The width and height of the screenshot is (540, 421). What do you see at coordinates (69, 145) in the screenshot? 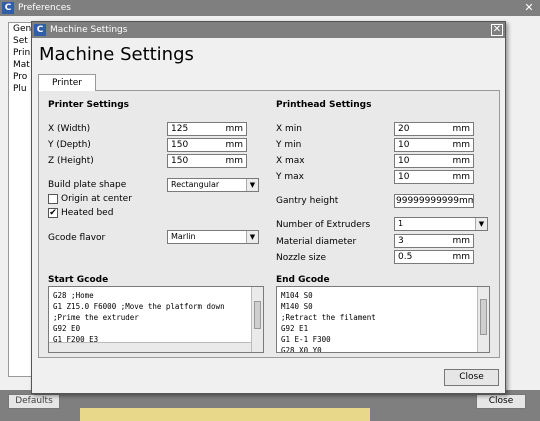
I see `y-depth-label: Y (Depth)` at bounding box center [69, 145].